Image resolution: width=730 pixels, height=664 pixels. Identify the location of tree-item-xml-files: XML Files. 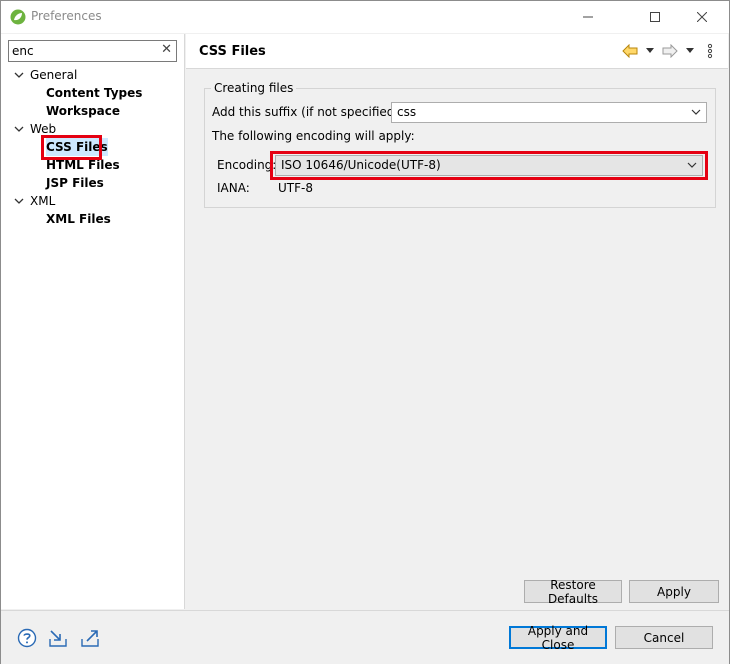
(78, 219).